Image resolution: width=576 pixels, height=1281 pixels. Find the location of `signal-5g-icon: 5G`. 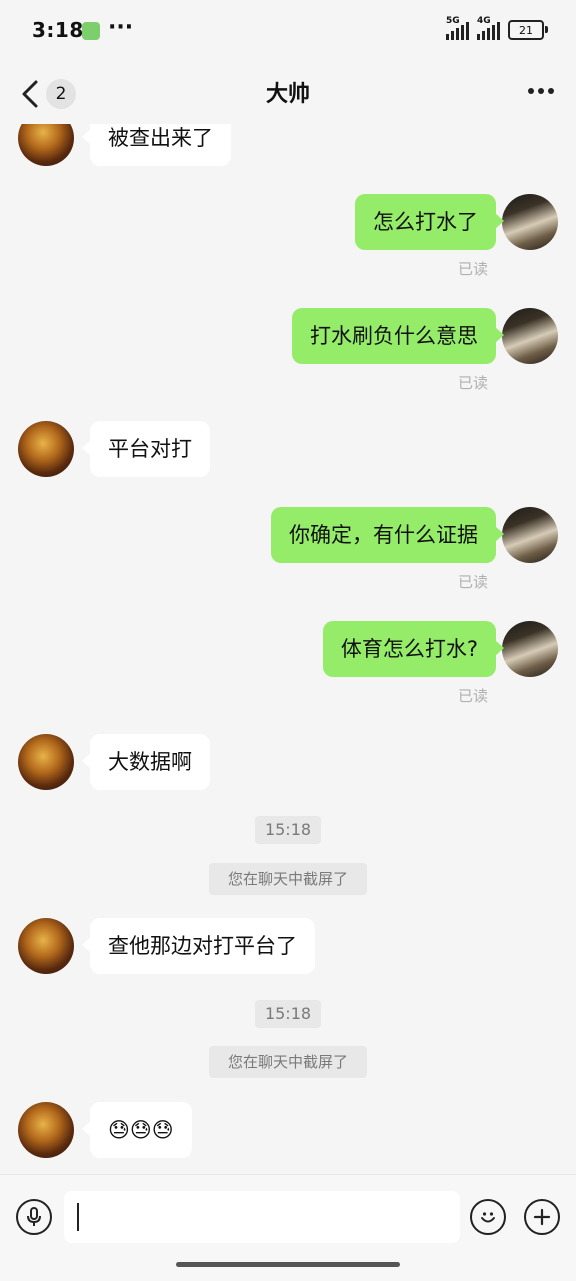

signal-5g-icon: 5G is located at coordinates (457, 28).